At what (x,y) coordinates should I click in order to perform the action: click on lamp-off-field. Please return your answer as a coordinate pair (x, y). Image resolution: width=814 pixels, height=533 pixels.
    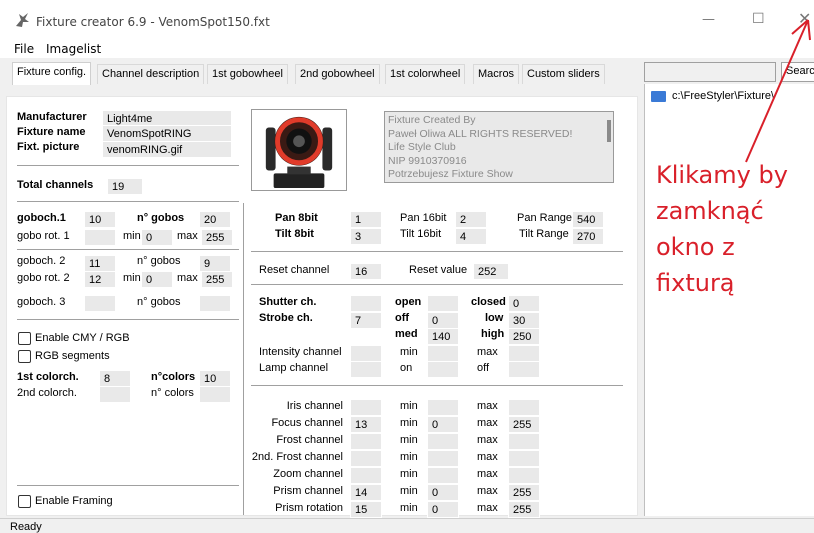
    Looking at the image, I should click on (524, 369).